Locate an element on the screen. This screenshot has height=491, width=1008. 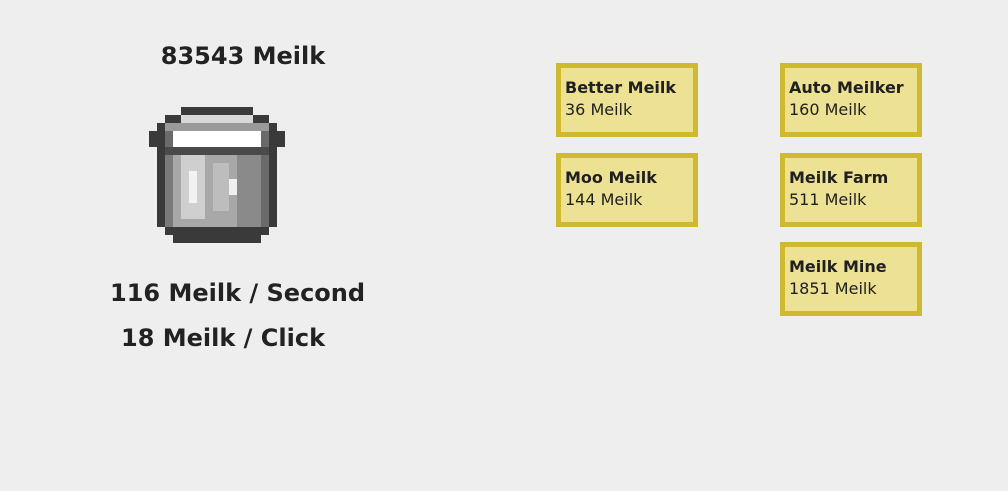
upgrade-cost: 511 Meilk is located at coordinates (828, 199).